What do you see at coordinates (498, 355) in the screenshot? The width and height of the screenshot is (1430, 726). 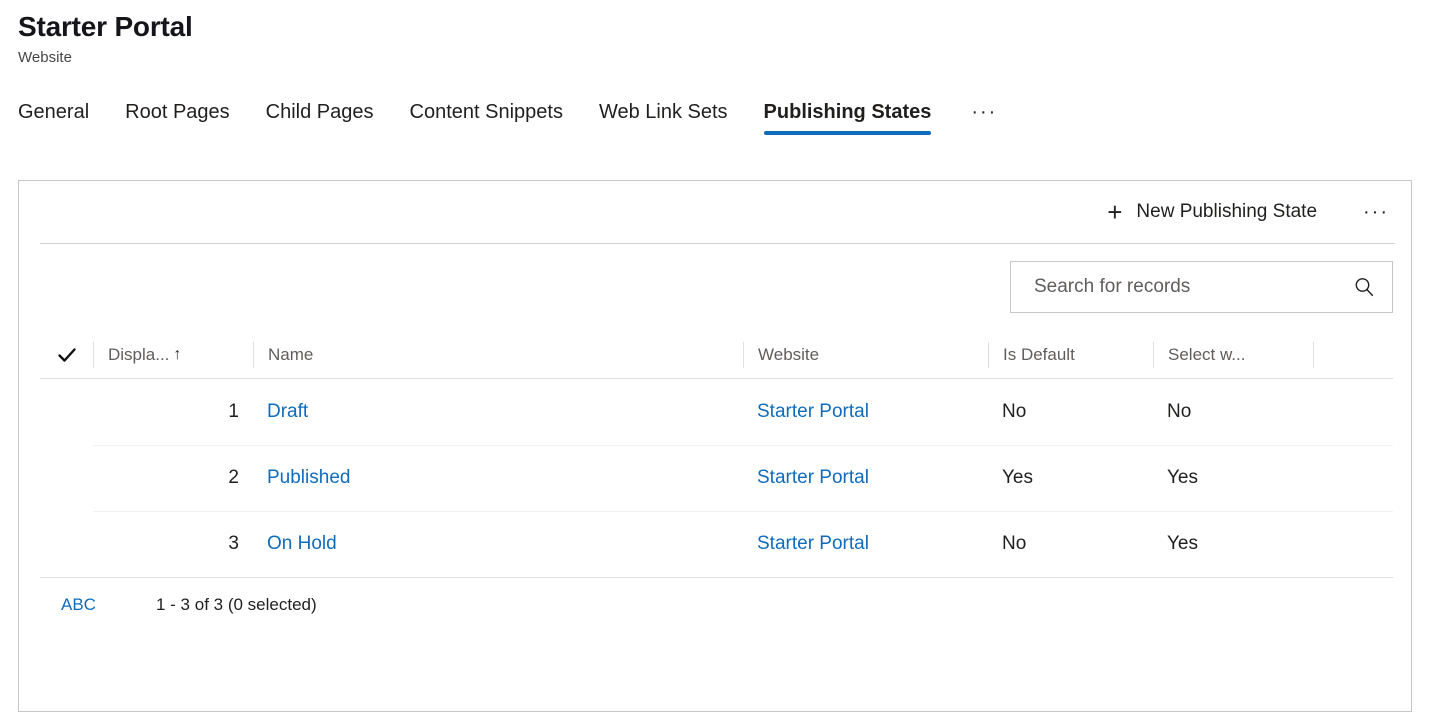 I see `column-header-name: Name` at bounding box center [498, 355].